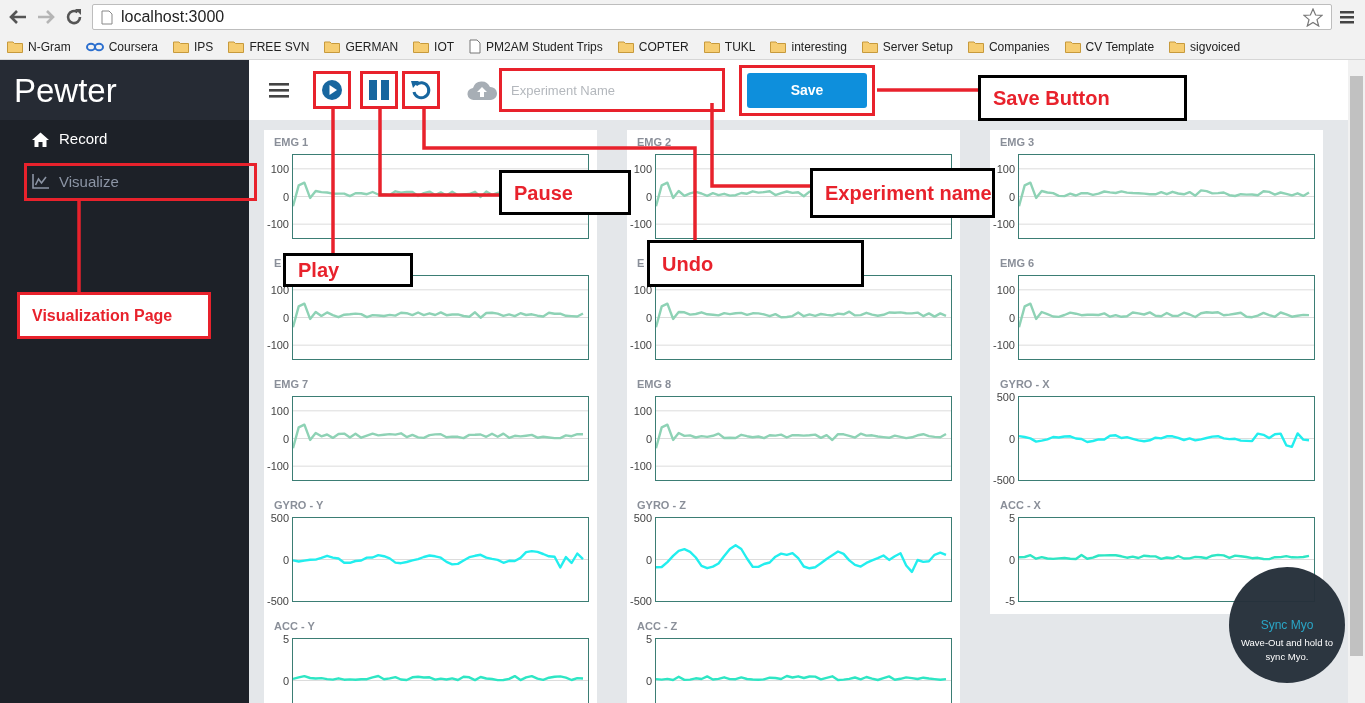 The height and width of the screenshot is (703, 1365). I want to click on pause-icon, so click(379, 90).